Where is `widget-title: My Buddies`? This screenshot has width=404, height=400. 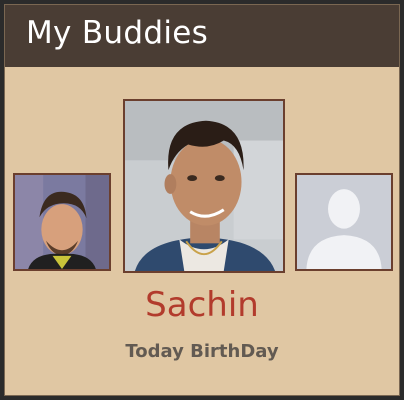 widget-title: My Buddies is located at coordinates (117, 33).